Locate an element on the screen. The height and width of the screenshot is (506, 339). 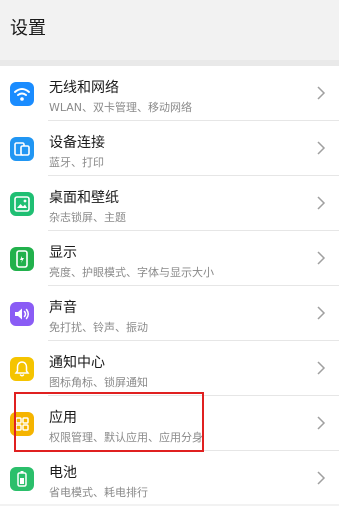
settings-item-sound: 声音 免打扰、铃声、振动 is located at coordinates (169, 313).